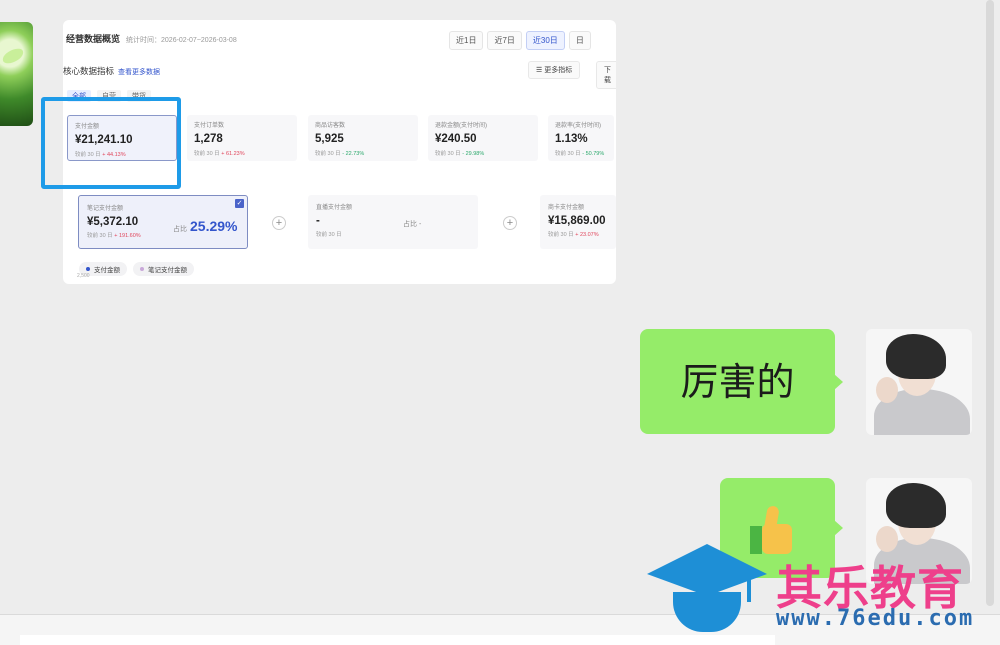  I want to click on metric-value: ¥240.50, so click(456, 139).